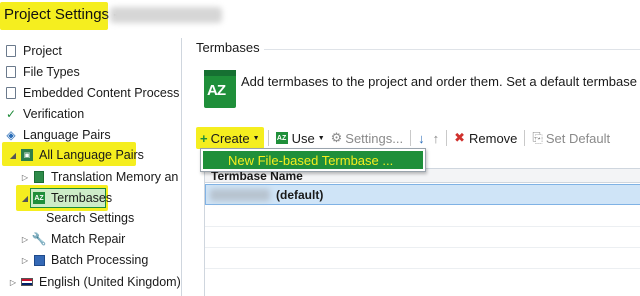  I want to click on table-row: (default), so click(422, 194).